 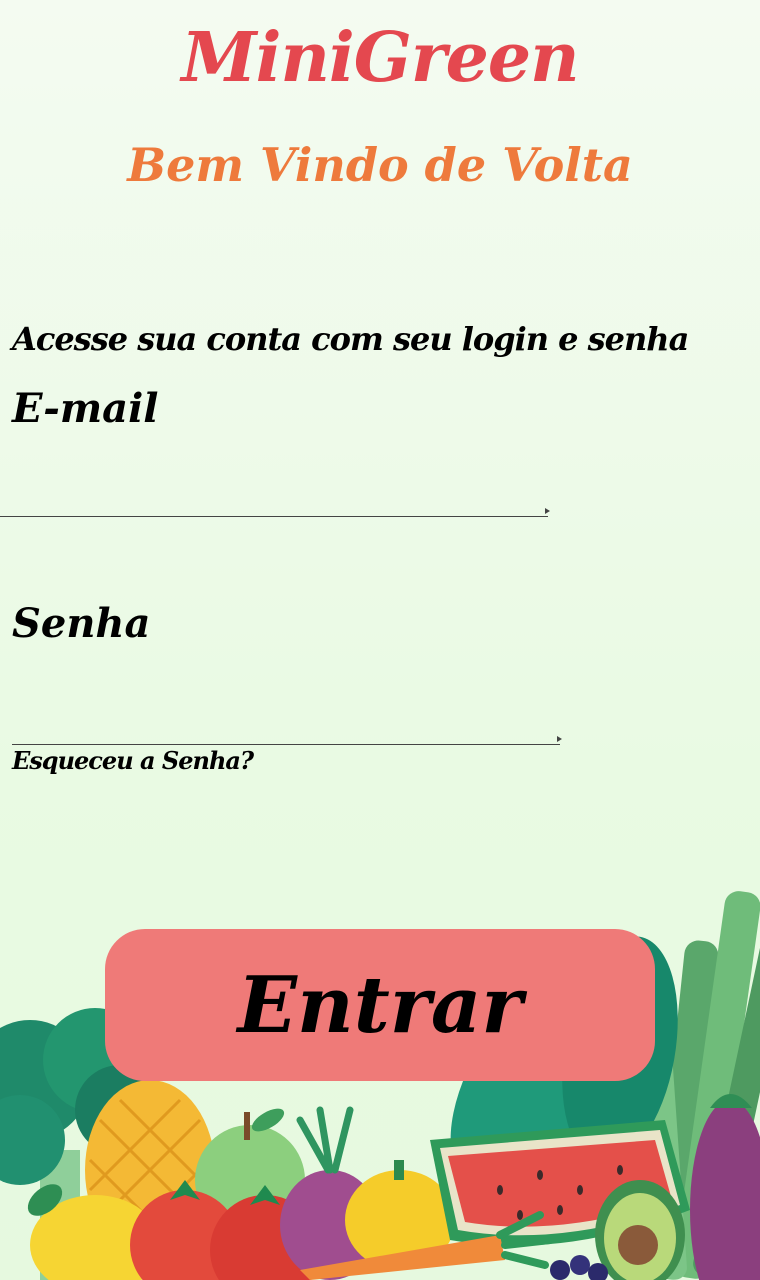 What do you see at coordinates (350, 339) in the screenshot?
I see `login-instructions: Acesse sua conta com seu login e senha` at bounding box center [350, 339].